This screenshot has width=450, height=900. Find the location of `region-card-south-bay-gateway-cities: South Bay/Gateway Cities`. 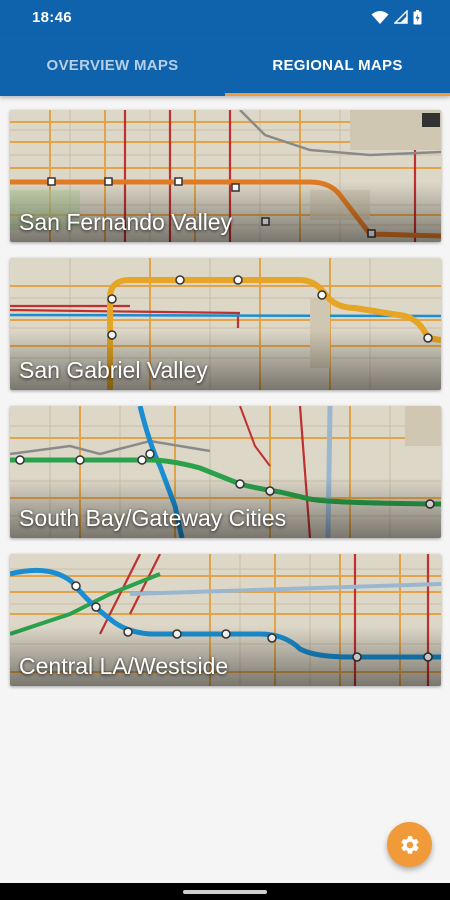

region-card-south-bay-gateway-cities: South Bay/Gateway Cities is located at coordinates (225, 472).